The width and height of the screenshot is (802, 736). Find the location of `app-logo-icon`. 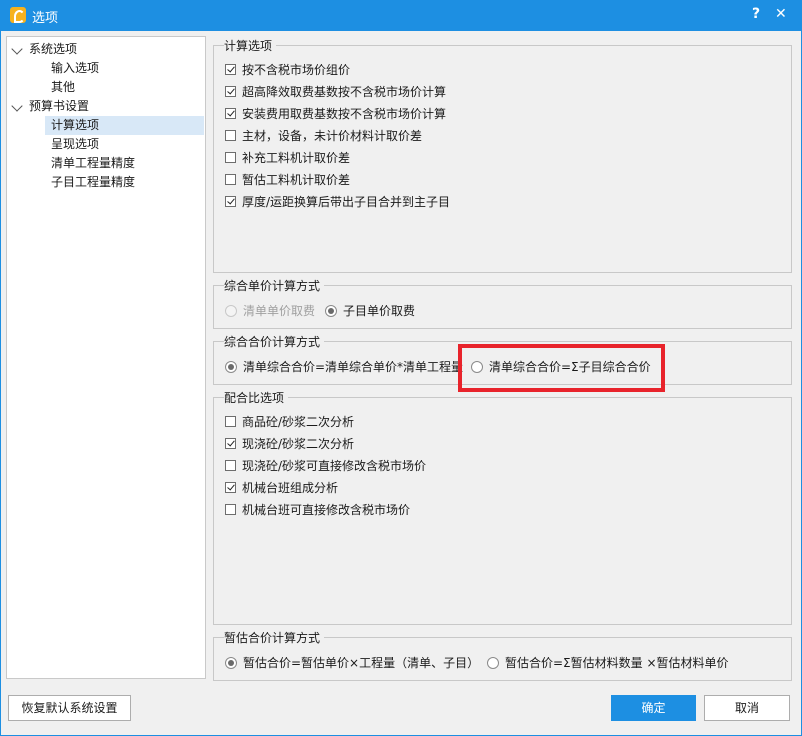

app-logo-icon is located at coordinates (18, 15).